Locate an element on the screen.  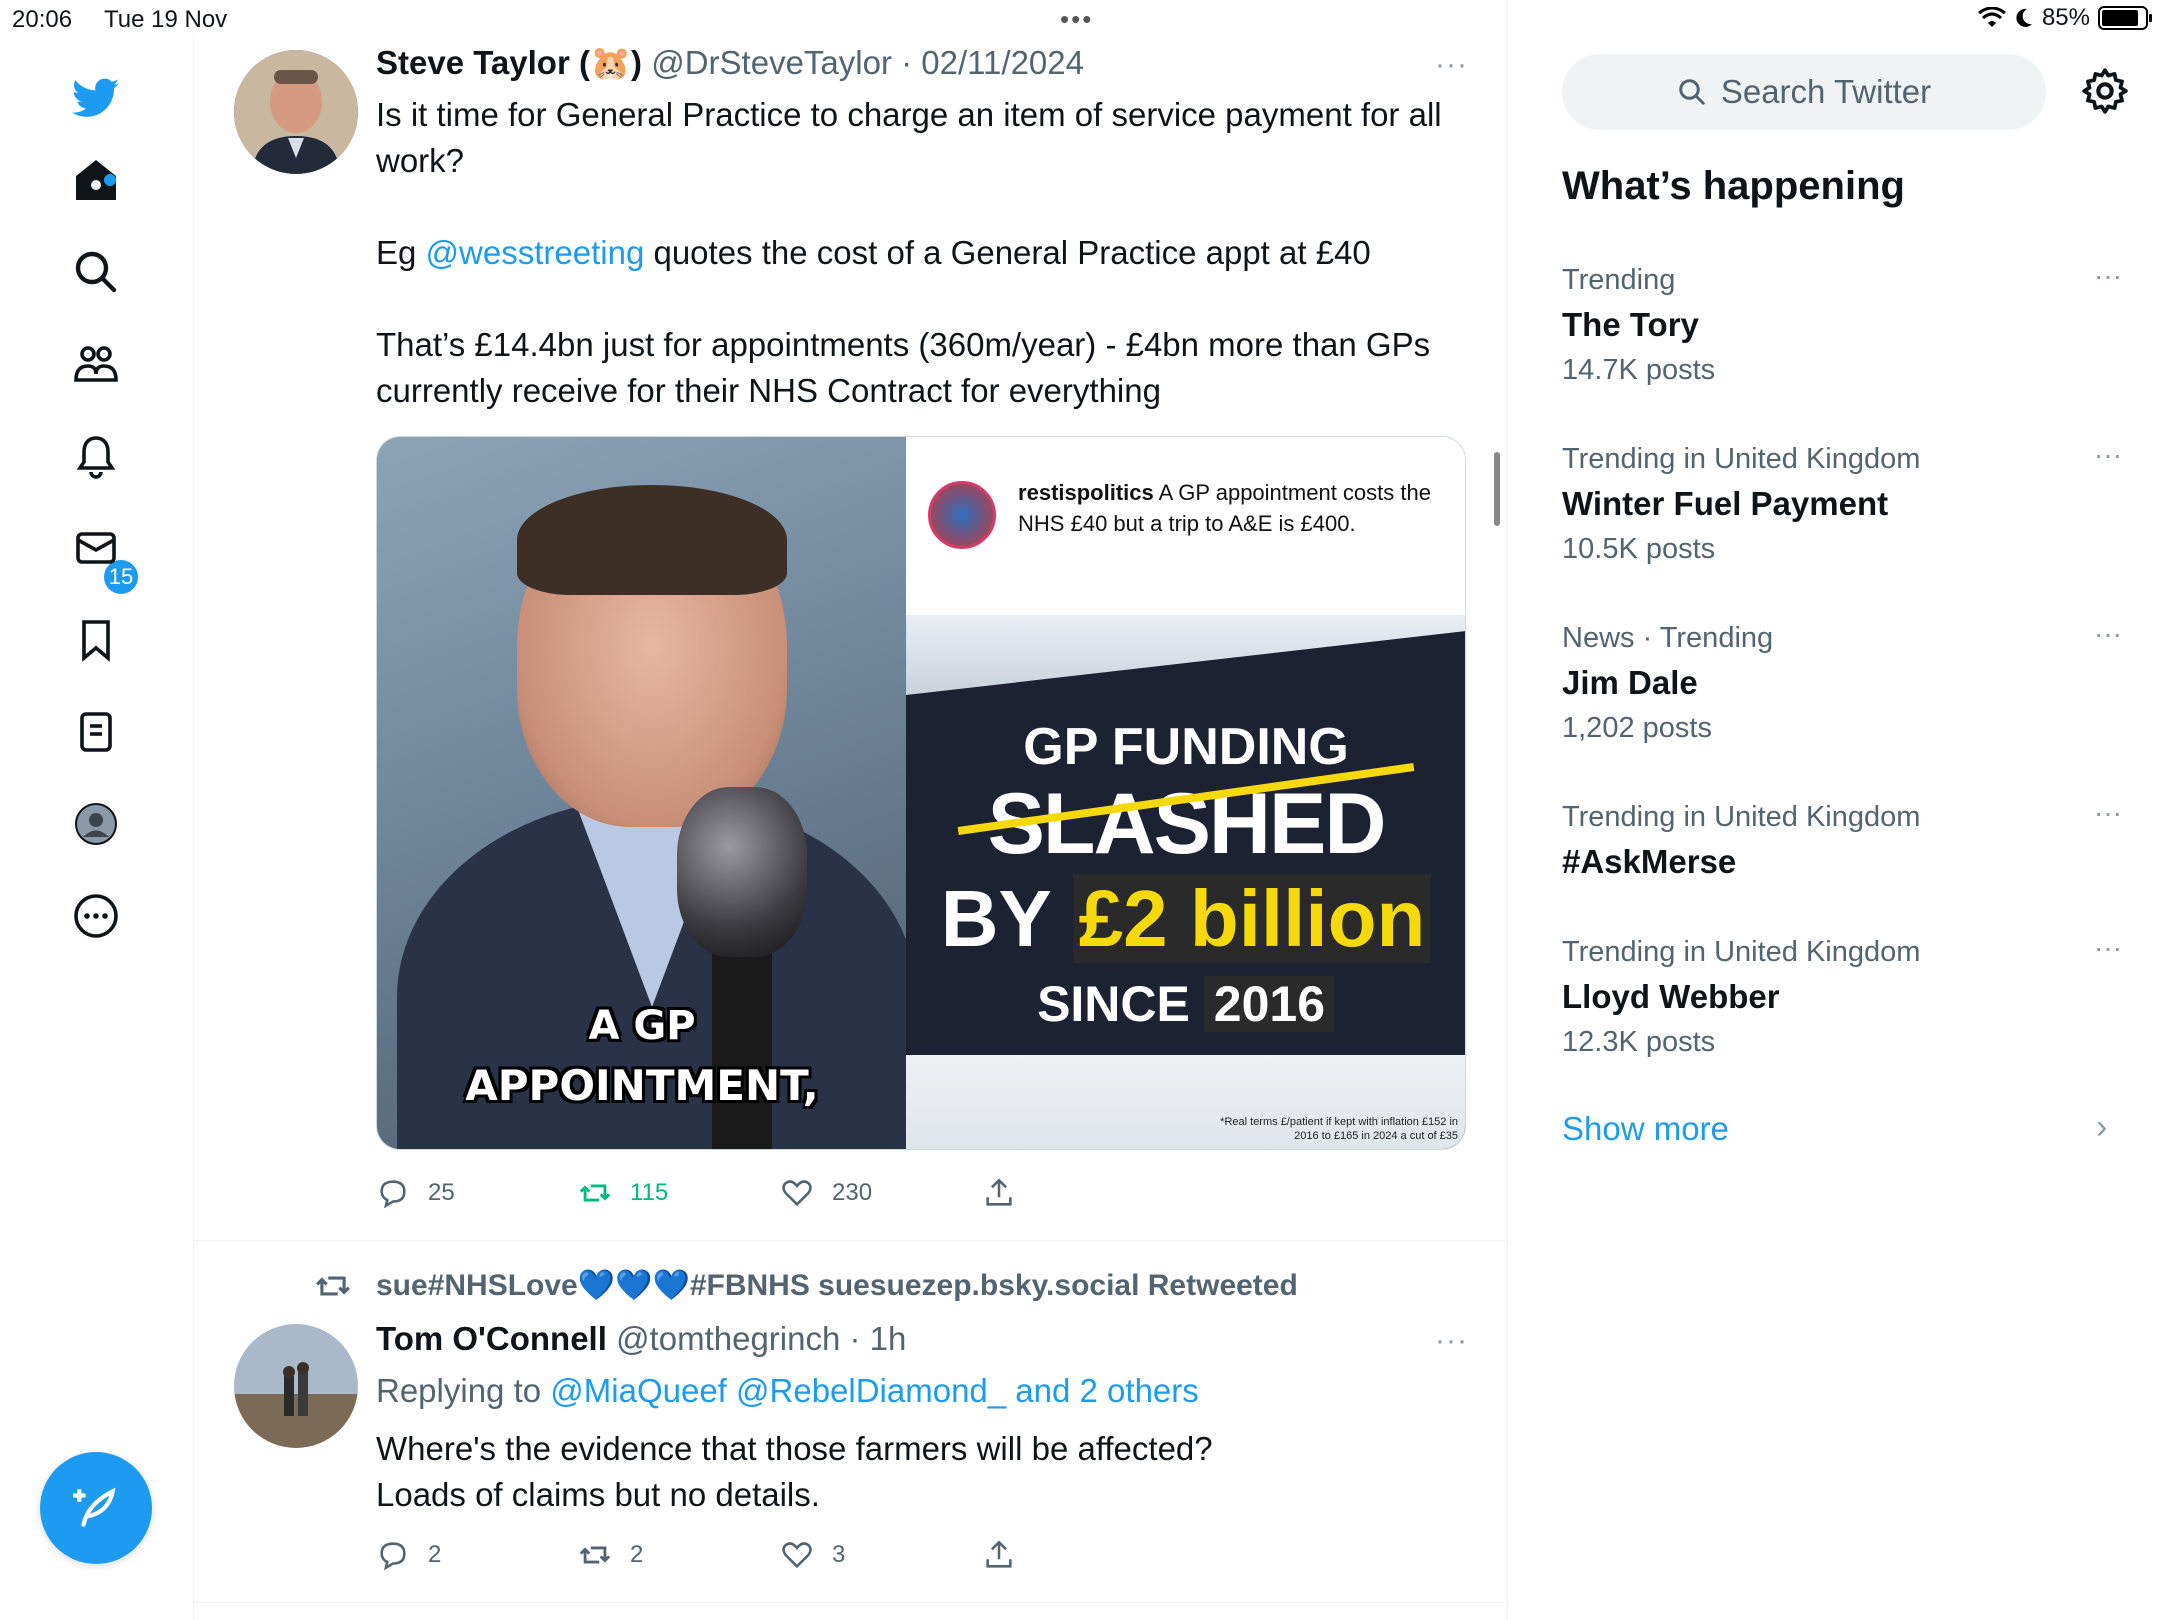
photo-hair is located at coordinates (652, 540).